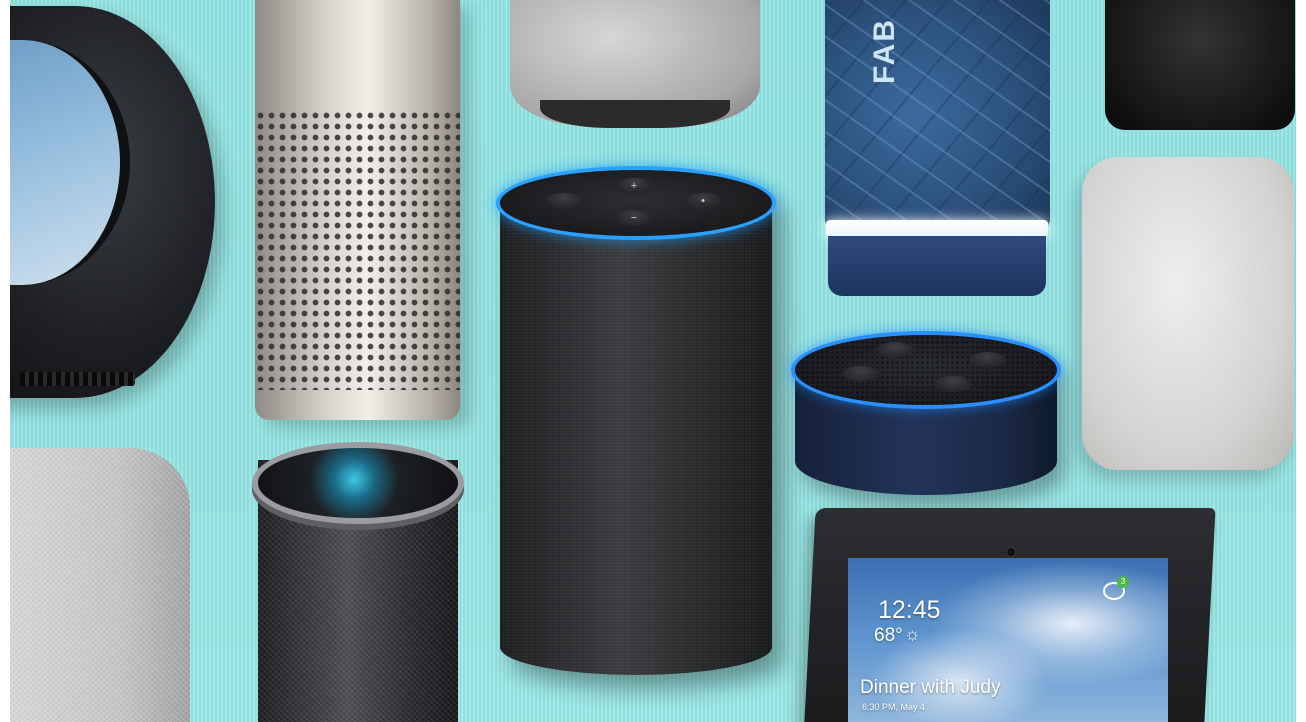 The image size is (1306, 722). What do you see at coordinates (912, 634) in the screenshot?
I see `sun-icon: ☼` at bounding box center [912, 634].